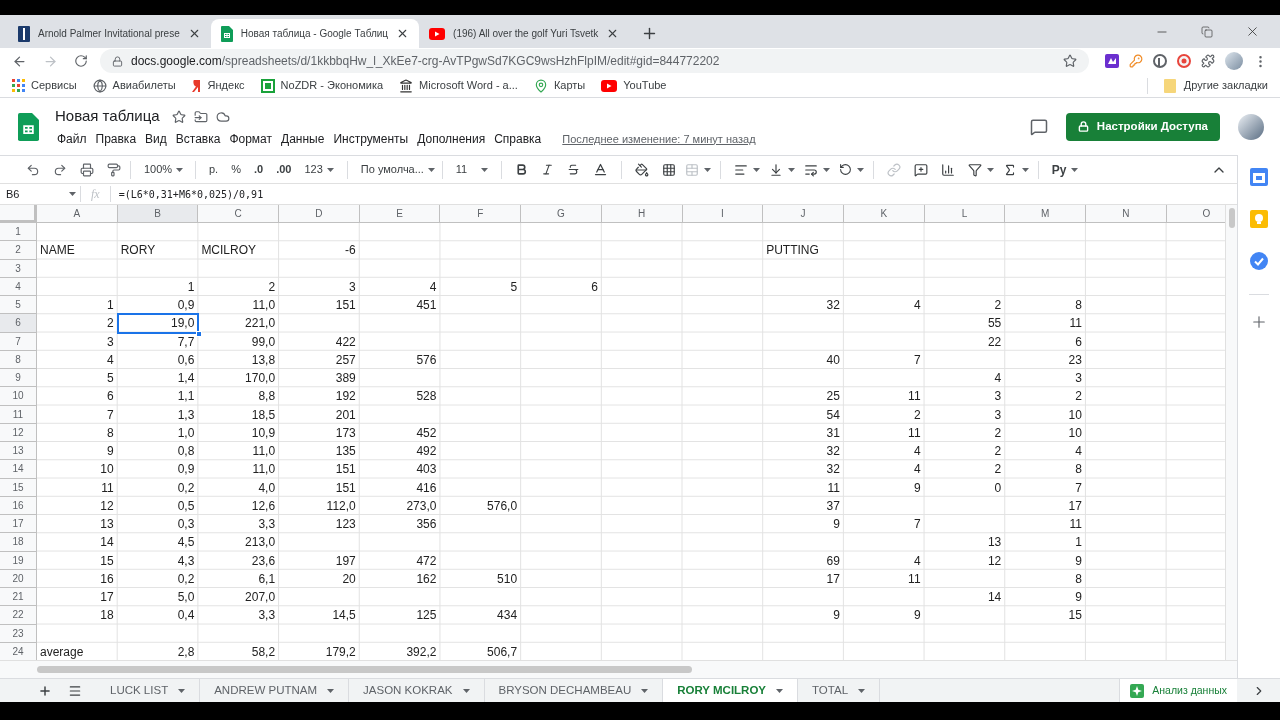 Image resolution: width=1280 pixels, height=720 pixels. What do you see at coordinates (803, 432) in the screenshot?
I see `table-cell: 31` at bounding box center [803, 432].